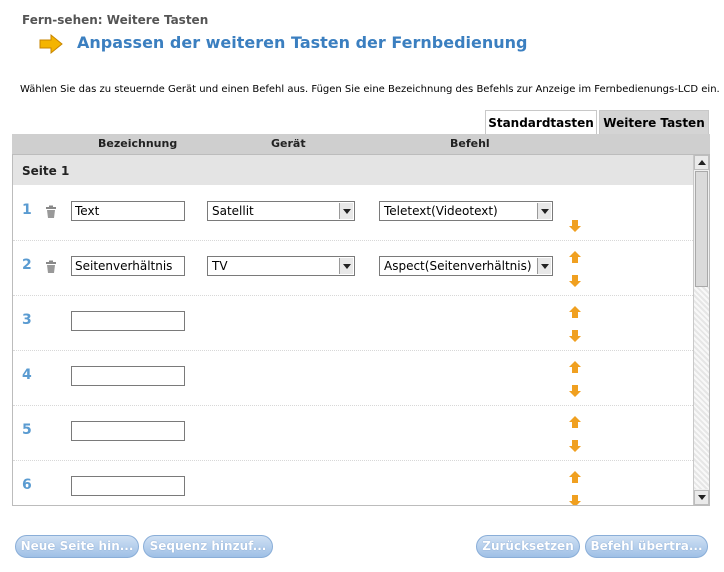 The width and height of the screenshot is (724, 572). Describe the element at coordinates (353, 323) in the screenshot. I see `key-row: 3` at that location.